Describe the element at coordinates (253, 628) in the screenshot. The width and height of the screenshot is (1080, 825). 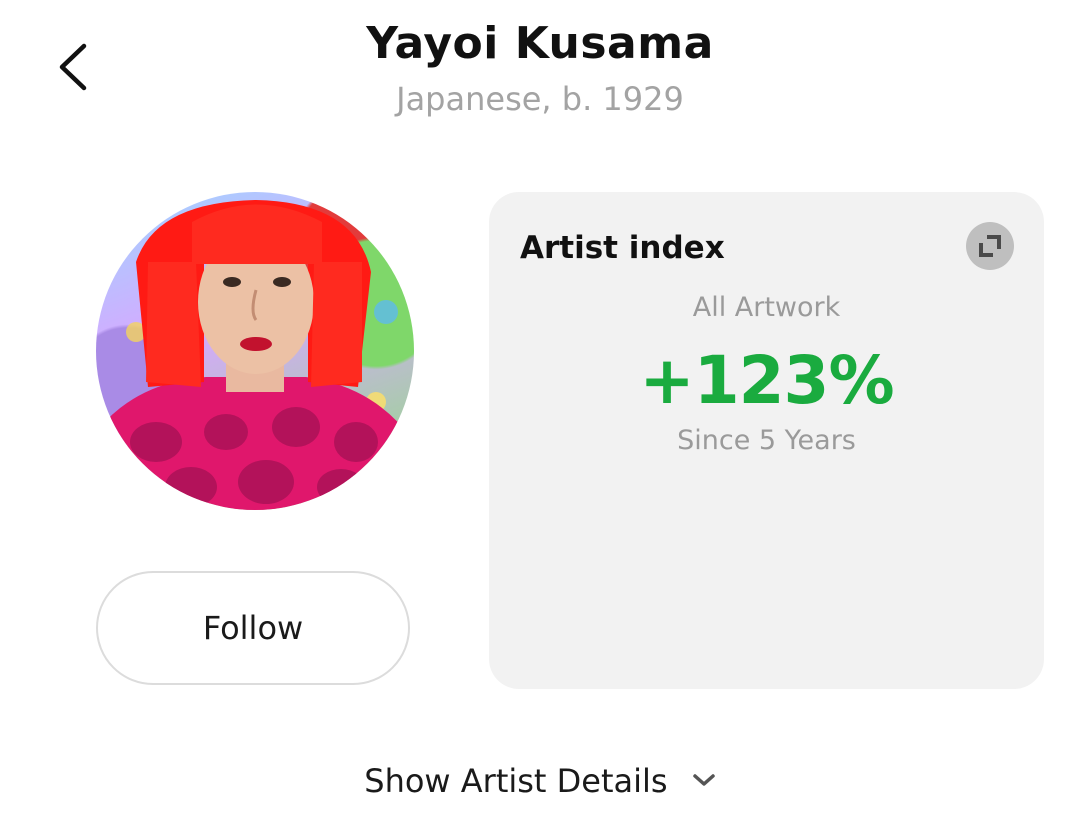
I see `follow-button: Follow` at that location.